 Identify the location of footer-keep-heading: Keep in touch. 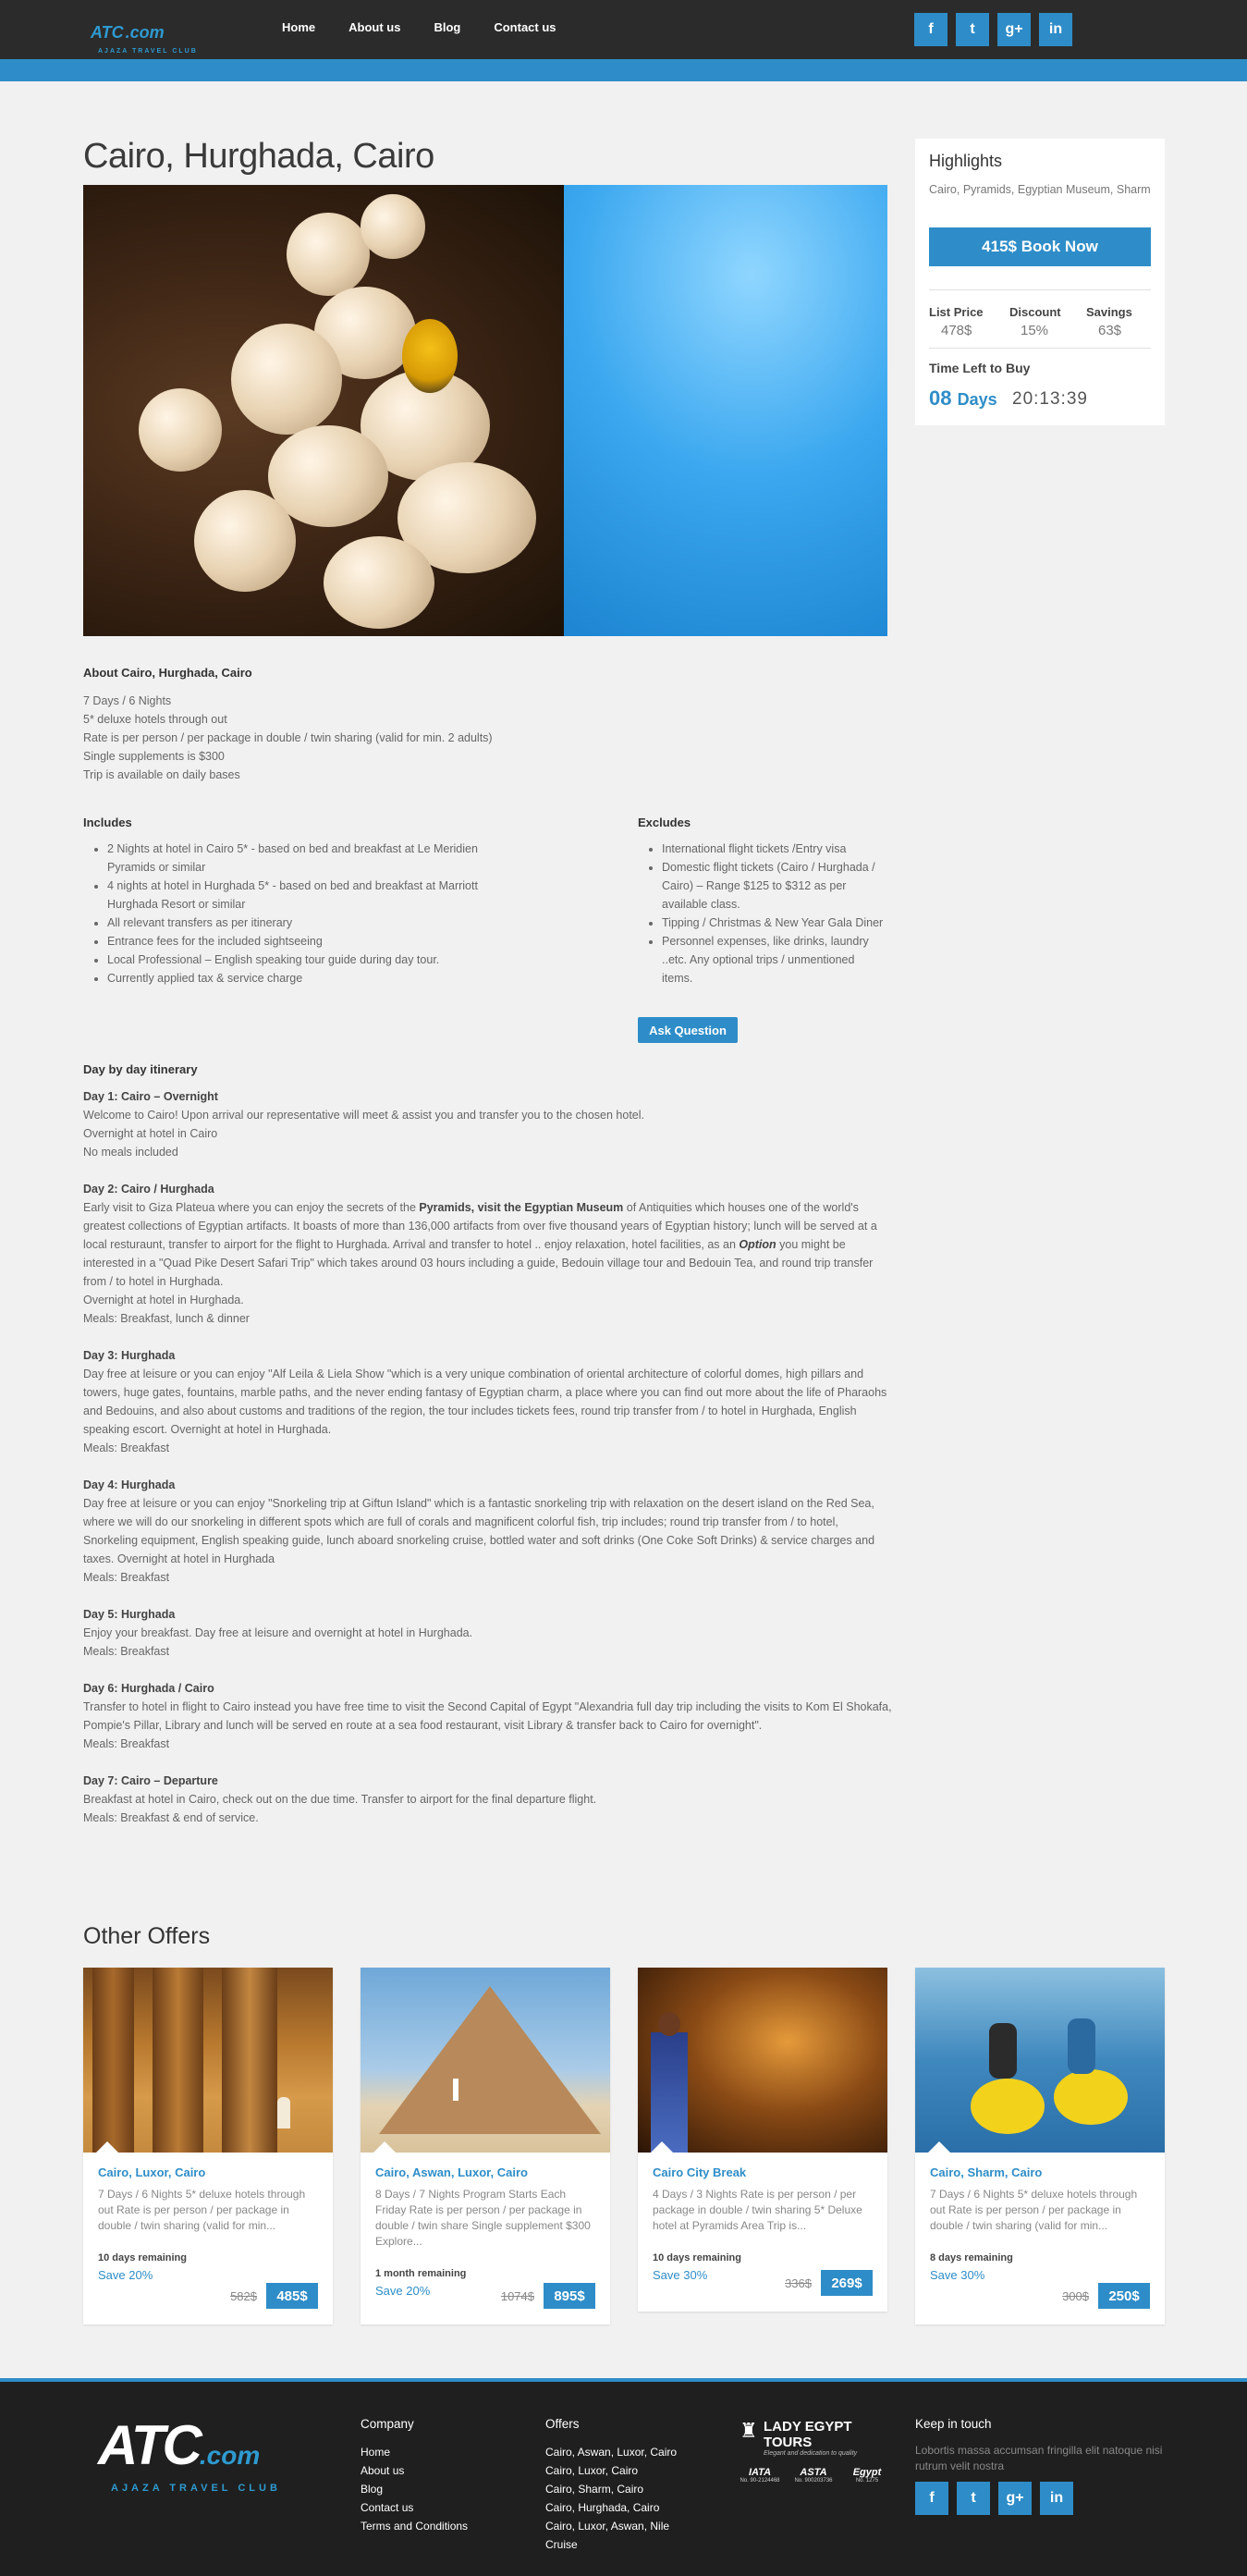
(953, 2424).